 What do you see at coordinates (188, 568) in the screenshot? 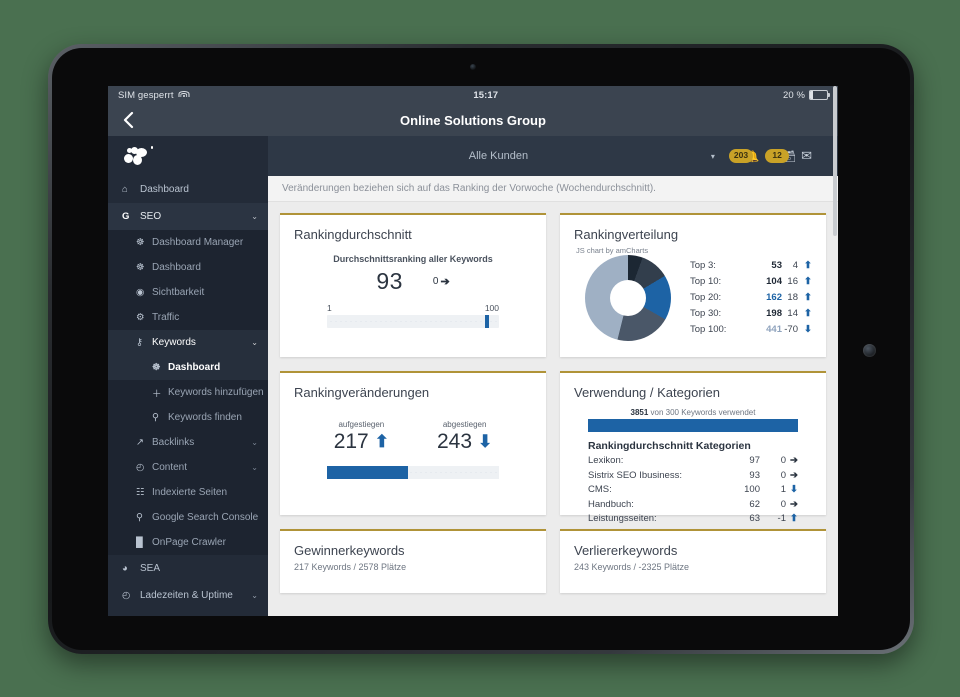
I see `sidebar-item-sea: ◕ SEA` at bounding box center [188, 568].